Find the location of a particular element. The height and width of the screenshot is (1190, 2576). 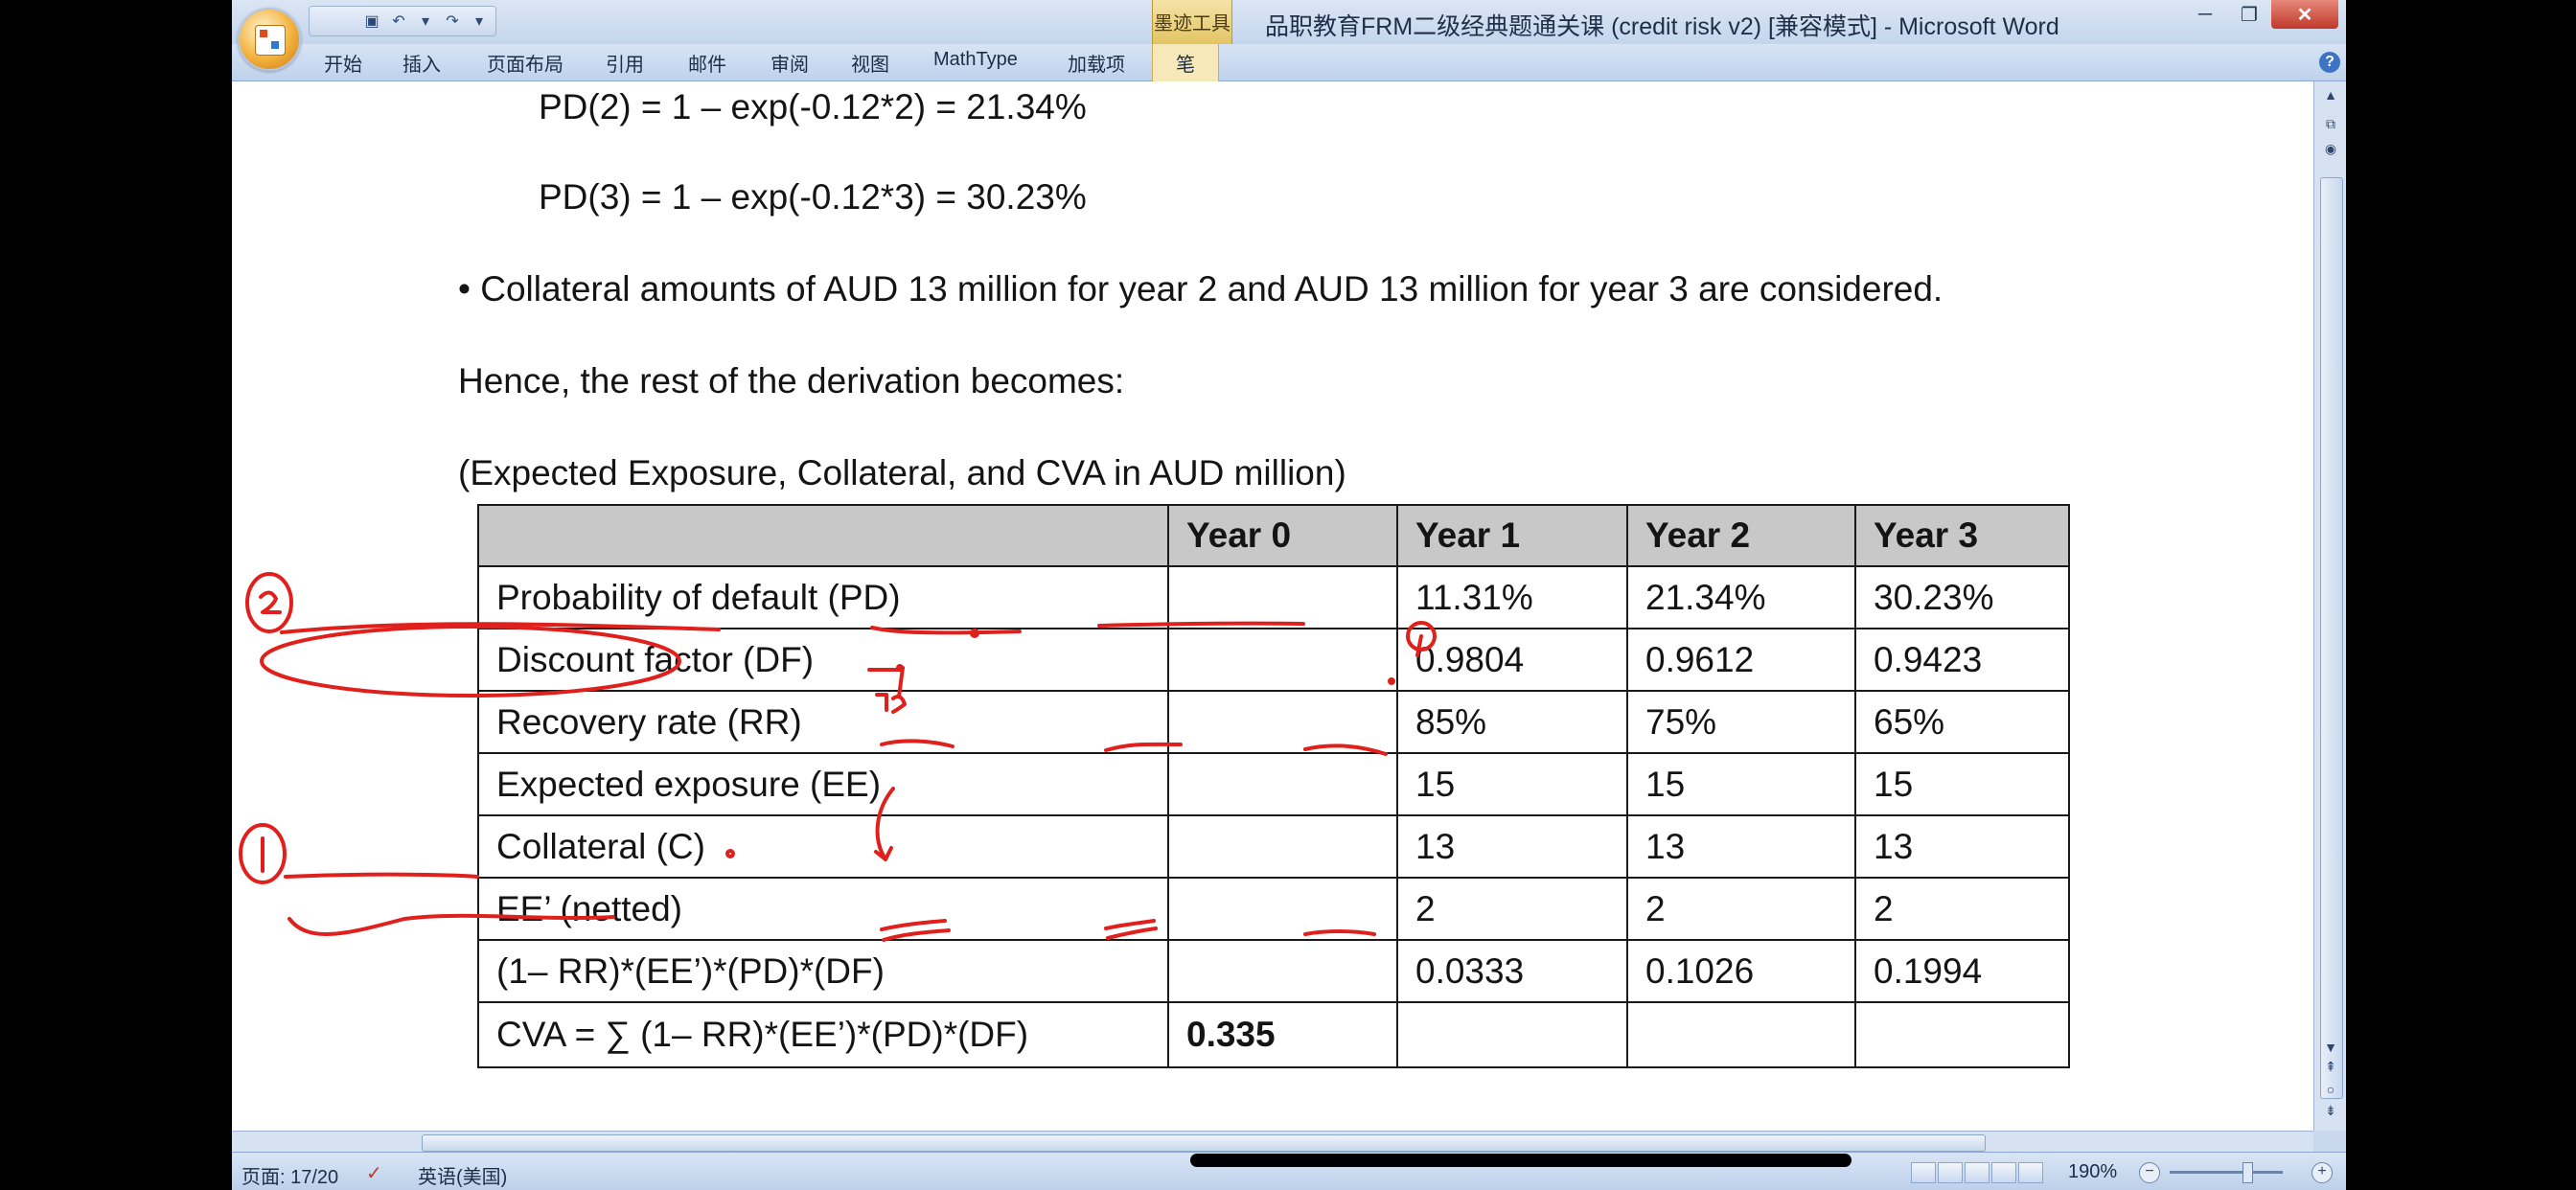

print-layout-icon is located at coordinates (1924, 1172).